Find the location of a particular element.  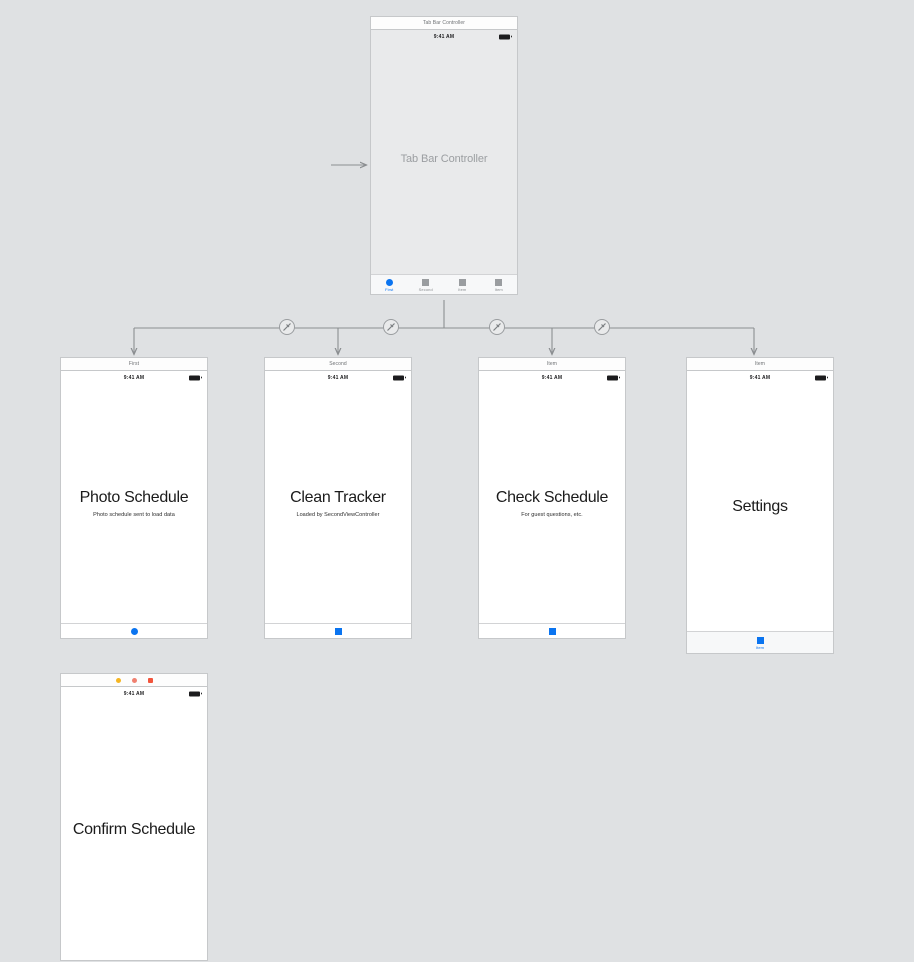

headline-label: Check Schedule is located at coordinates (552, 497).